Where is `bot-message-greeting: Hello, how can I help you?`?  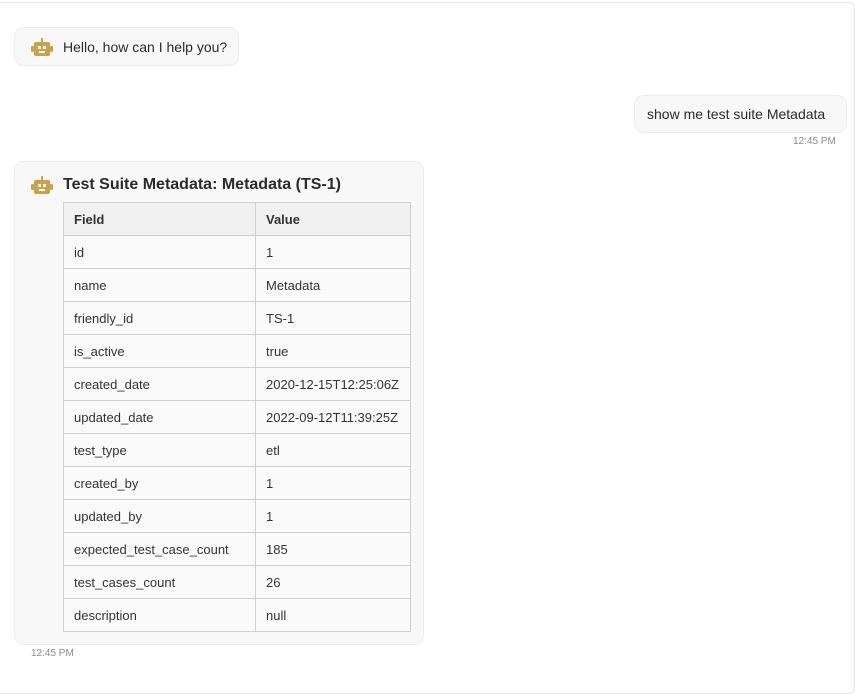 bot-message-greeting: Hello, how can I help you? is located at coordinates (126, 46).